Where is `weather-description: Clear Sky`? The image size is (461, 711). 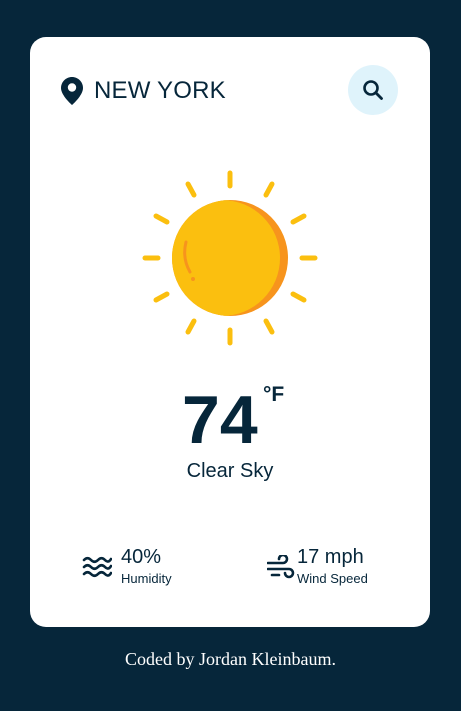 weather-description: Clear Sky is located at coordinates (230, 471).